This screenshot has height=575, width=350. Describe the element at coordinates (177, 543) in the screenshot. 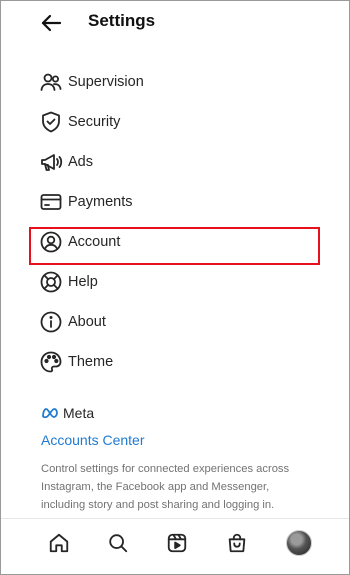

I see `reels-icon` at that location.